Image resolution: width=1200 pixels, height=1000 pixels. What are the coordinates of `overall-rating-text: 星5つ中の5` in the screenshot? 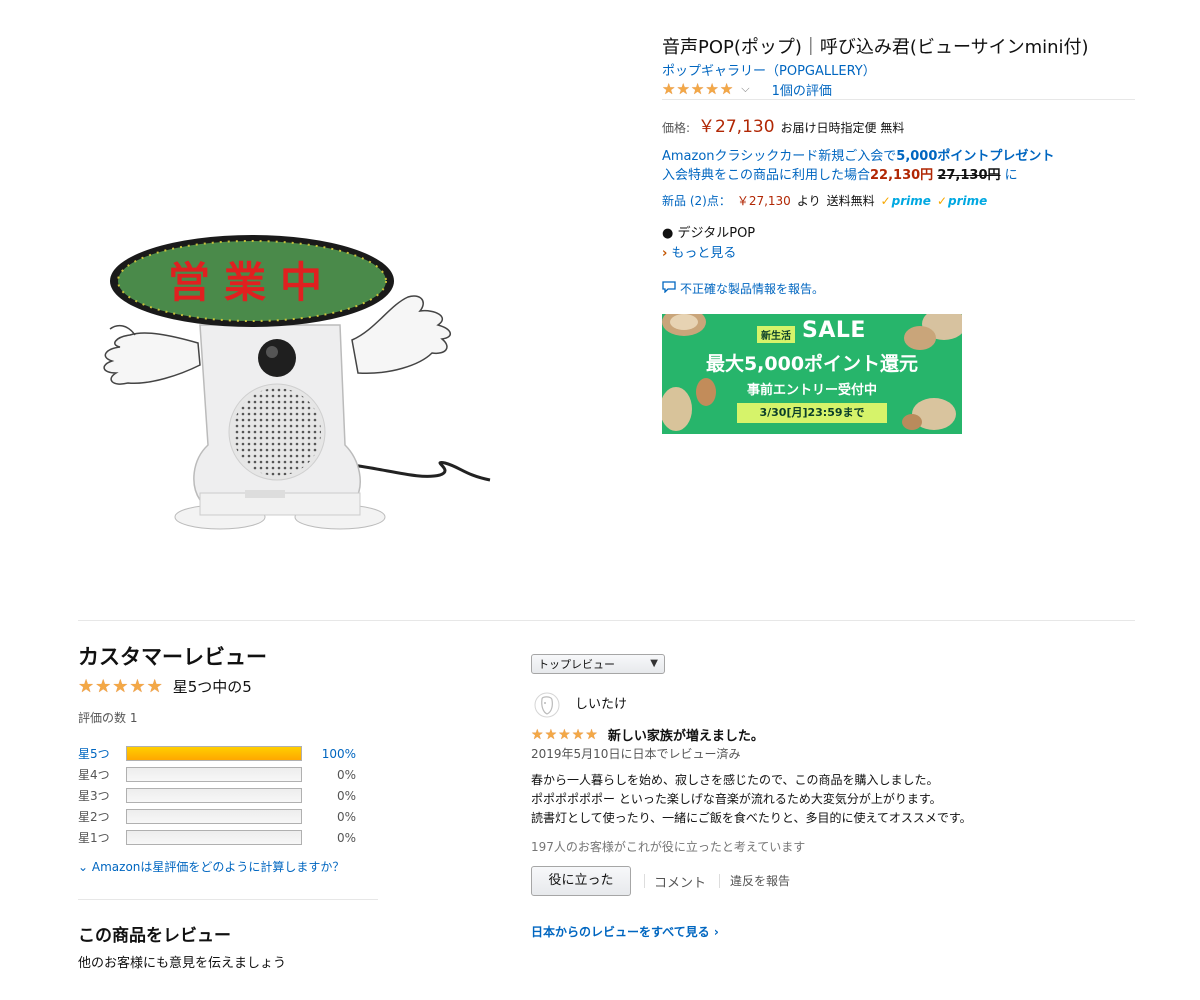 It's located at (212, 687).